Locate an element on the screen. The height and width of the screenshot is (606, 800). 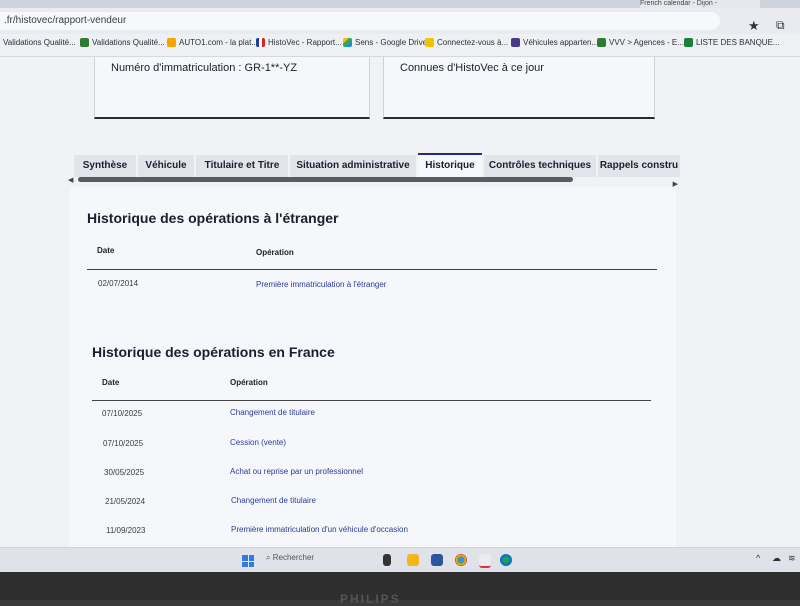
etranger-col-operation: Opération is located at coordinates (275, 252).